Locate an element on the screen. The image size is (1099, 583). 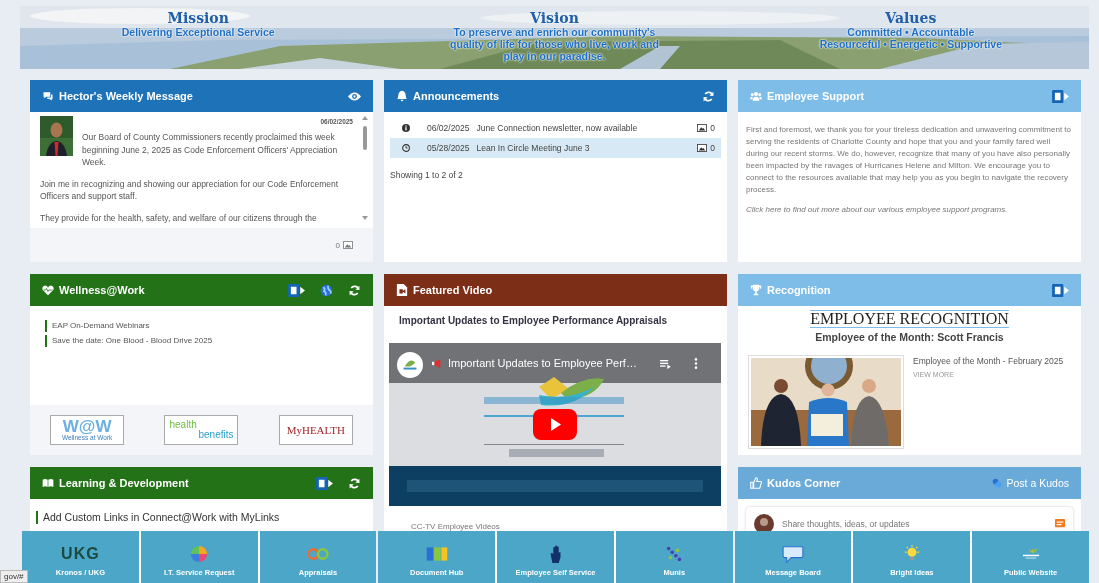
banner-text: quality of life for those who live, work and is located at coordinates (554, 44).